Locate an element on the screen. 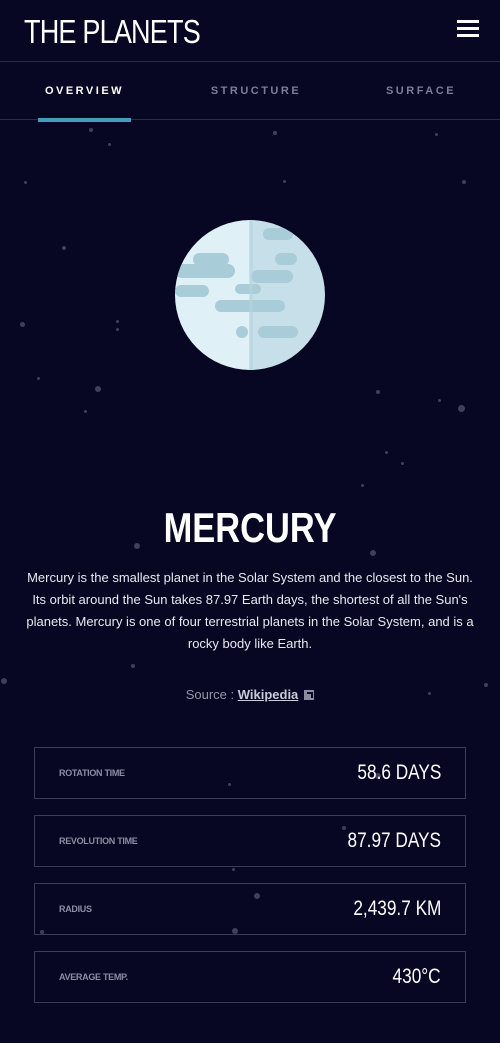 The height and width of the screenshot is (1043, 500). top-header: THE PLANETS is located at coordinates (250, 31).